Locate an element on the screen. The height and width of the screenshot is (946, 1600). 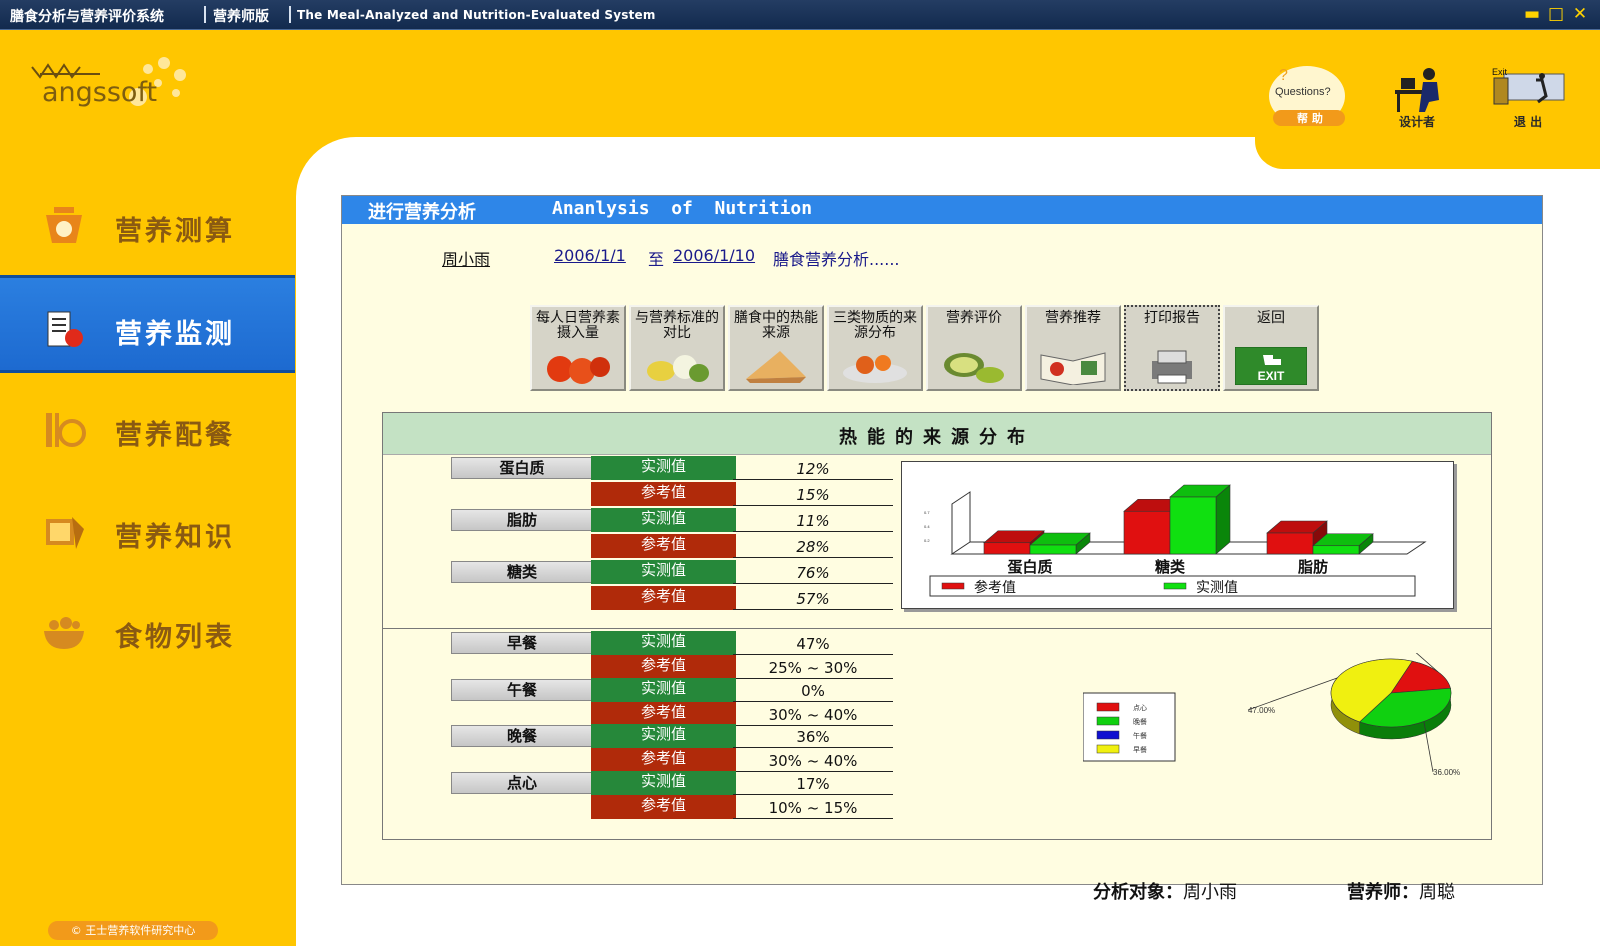
tomatoes-icon is located at coordinates (578, 370).